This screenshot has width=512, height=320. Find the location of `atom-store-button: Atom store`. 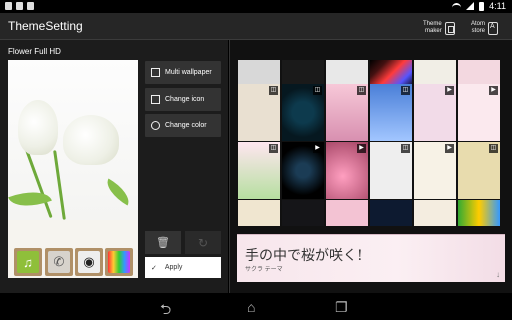

atom-store-button: Atom store is located at coordinates (485, 28).